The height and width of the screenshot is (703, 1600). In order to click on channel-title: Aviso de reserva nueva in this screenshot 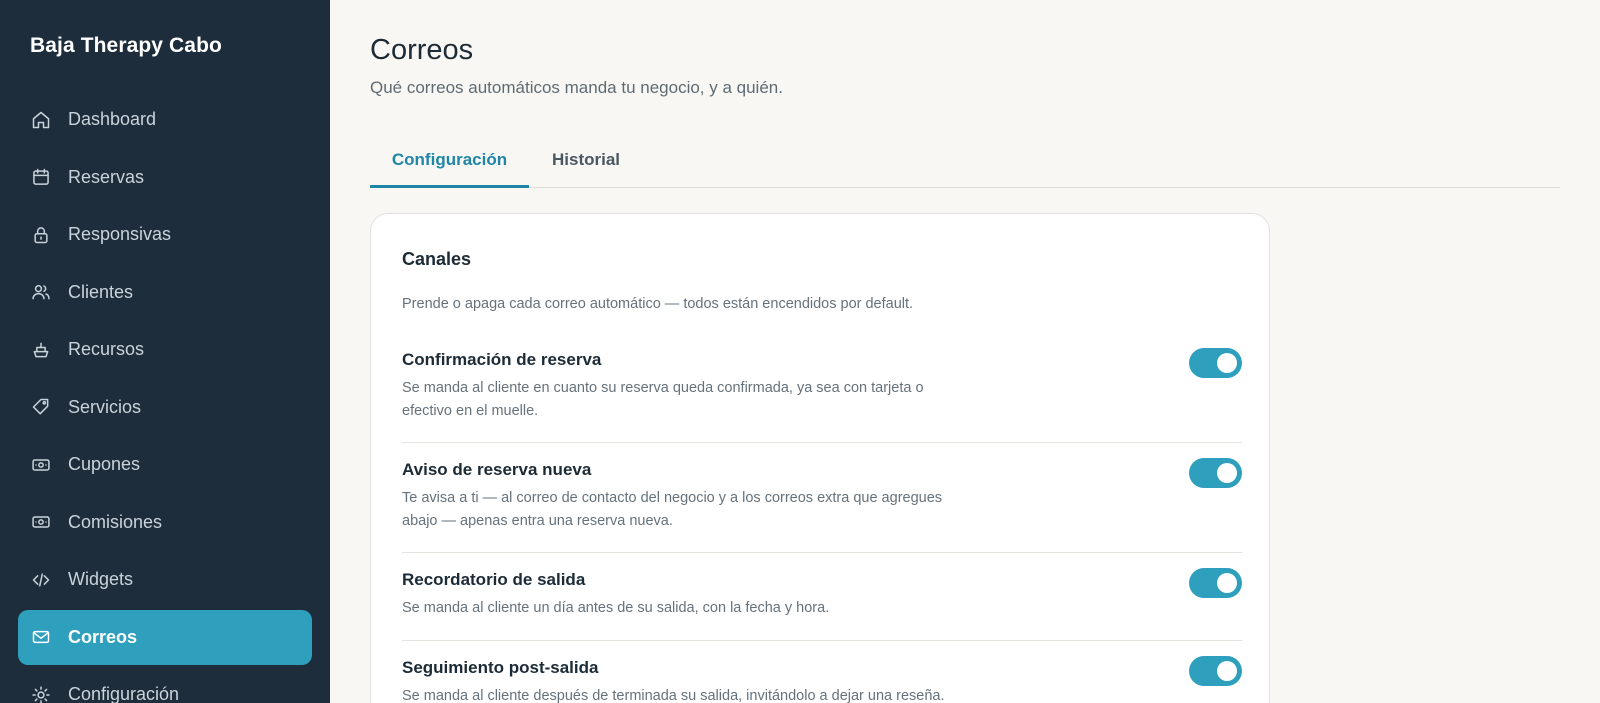, I will do `click(497, 469)`.